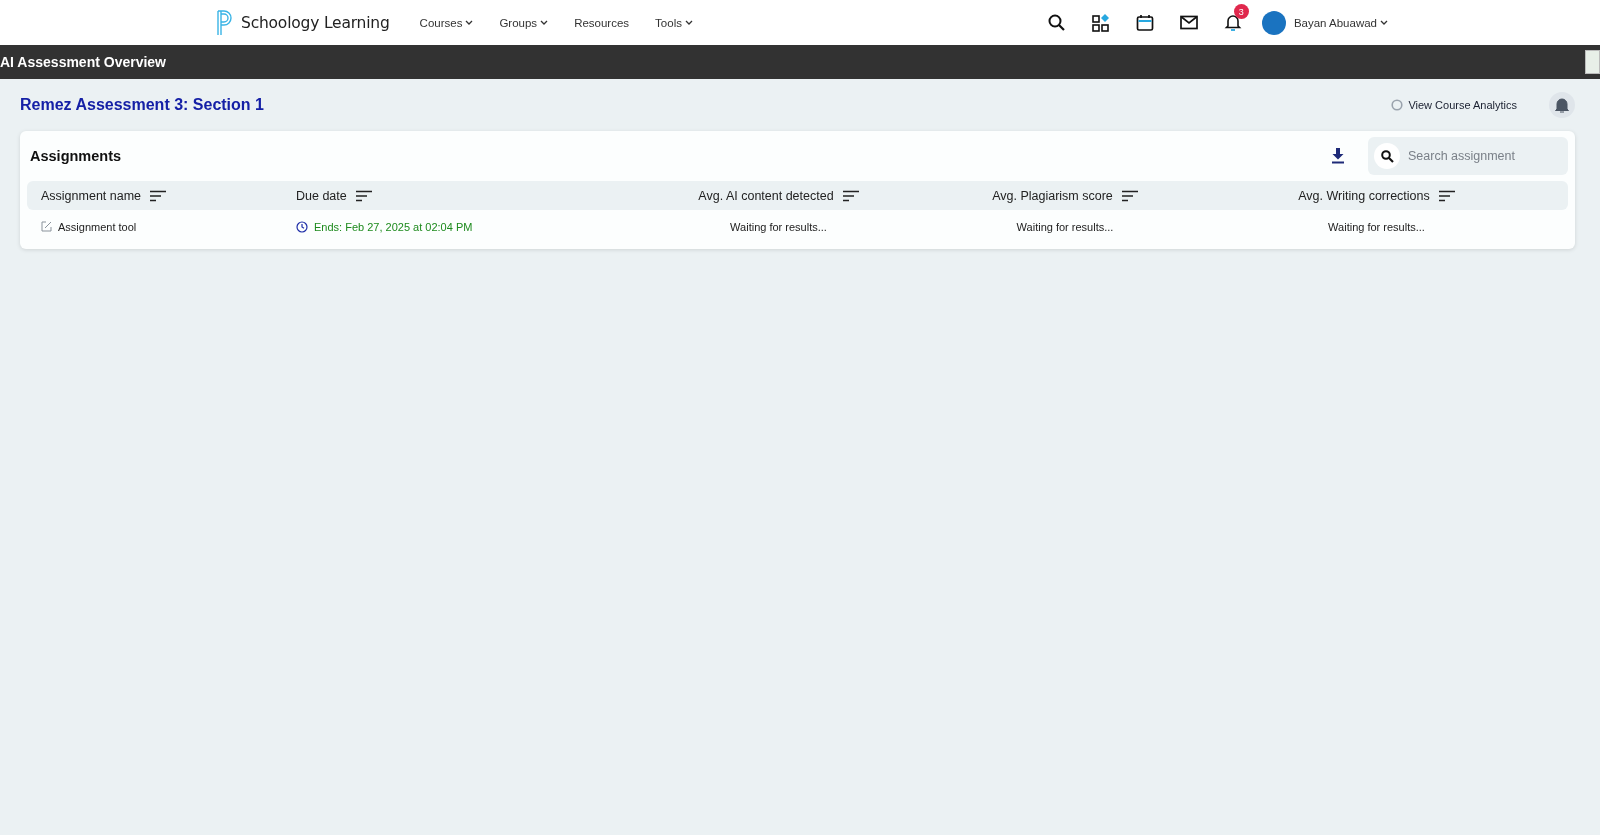  What do you see at coordinates (1241, 11) in the screenshot?
I see `notification-badge: 3` at bounding box center [1241, 11].